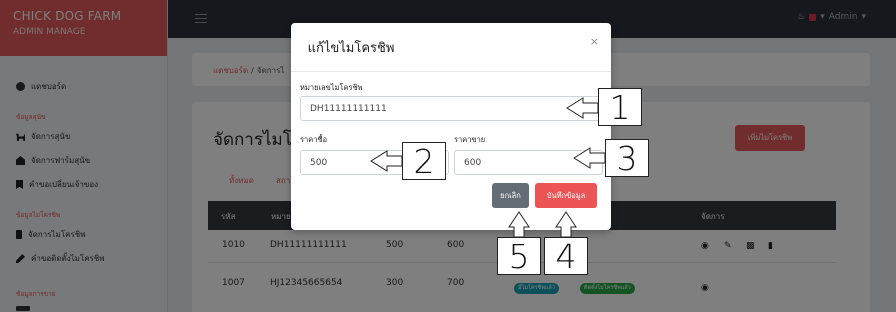  What do you see at coordinates (566, 256) in the screenshot?
I see `callout-4: 4` at bounding box center [566, 256].